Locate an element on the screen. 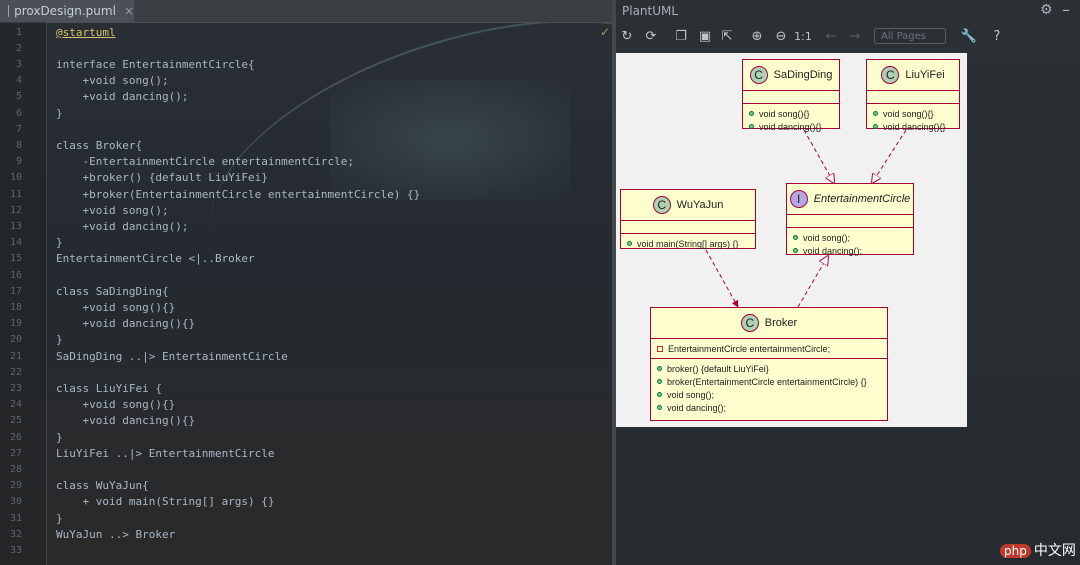  line-number: 13 is located at coordinates (15, 226).